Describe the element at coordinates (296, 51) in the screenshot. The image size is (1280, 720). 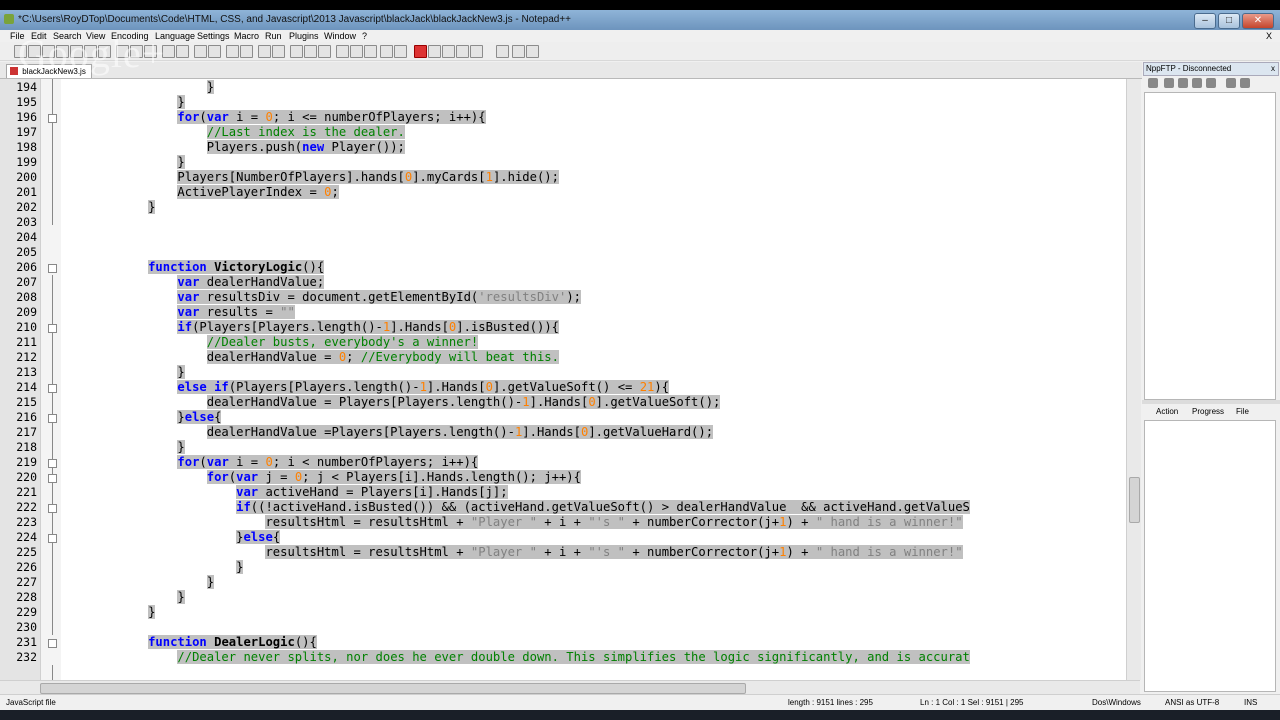
I see `word-wrap-icon` at that location.